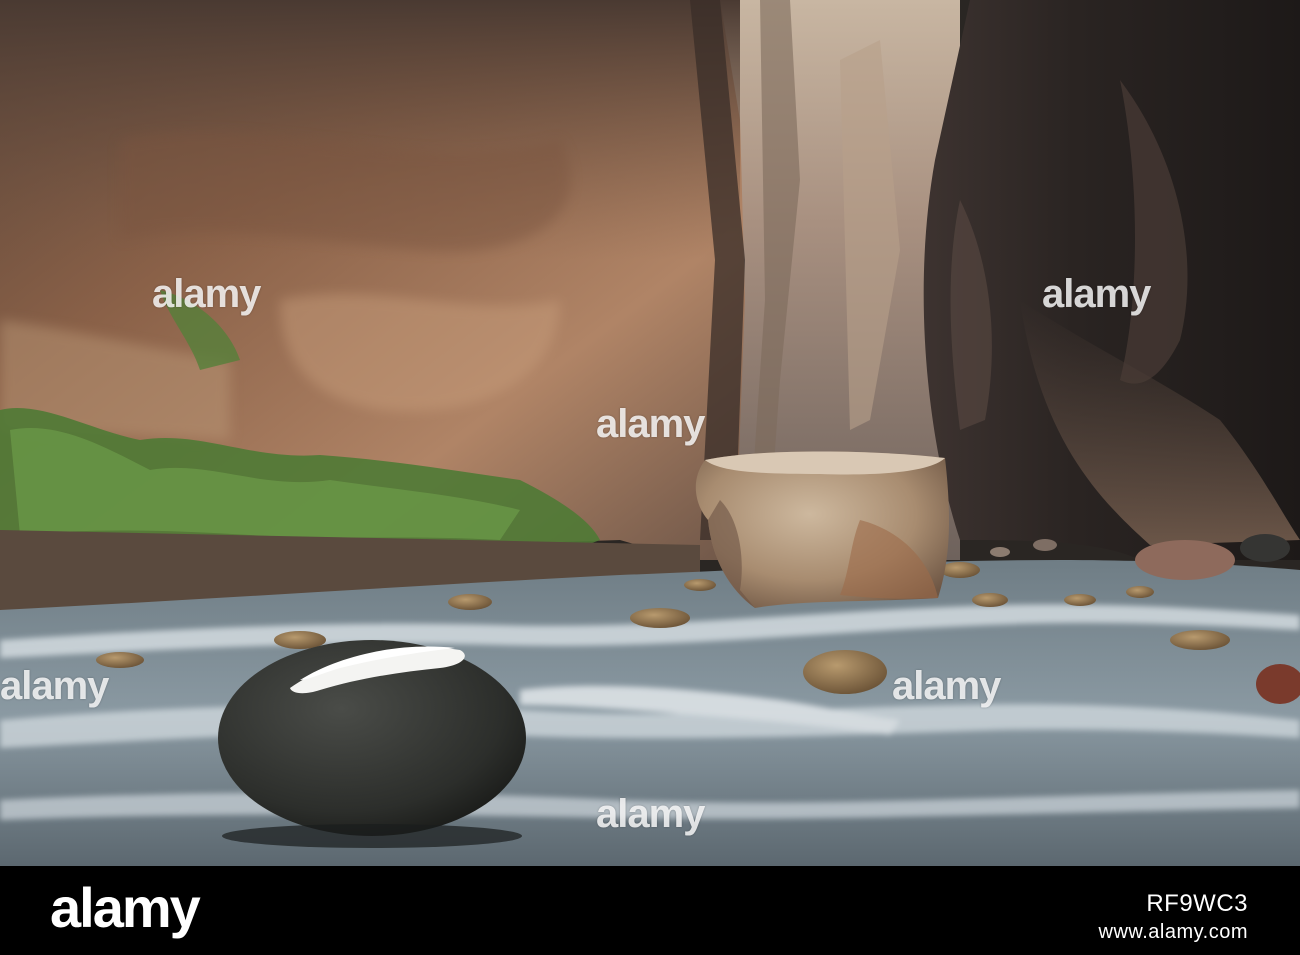 This screenshot has height=955, width=1300. What do you see at coordinates (822, 529) in the screenshot?
I see `large-sandstone-boulder` at bounding box center [822, 529].